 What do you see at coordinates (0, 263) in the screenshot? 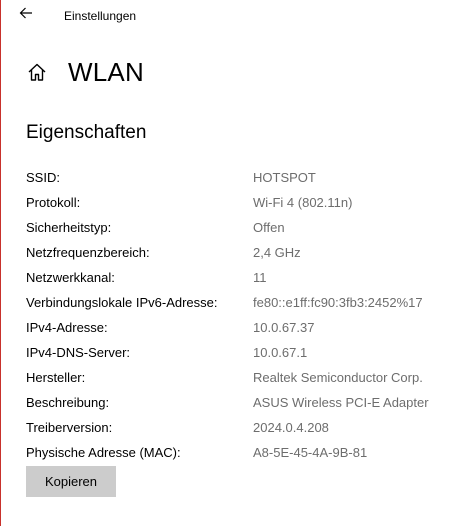
I see `window-left-border` at bounding box center [0, 263].